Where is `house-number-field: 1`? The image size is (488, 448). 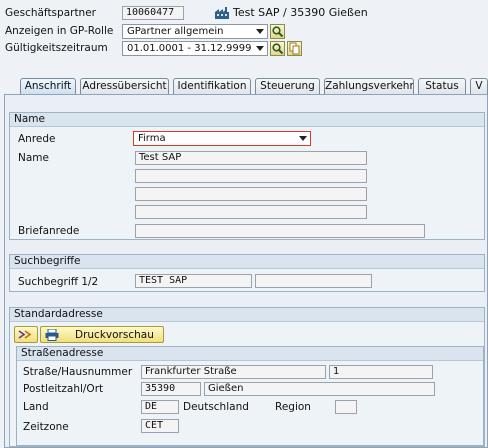 house-number-field: 1 is located at coordinates (381, 372).